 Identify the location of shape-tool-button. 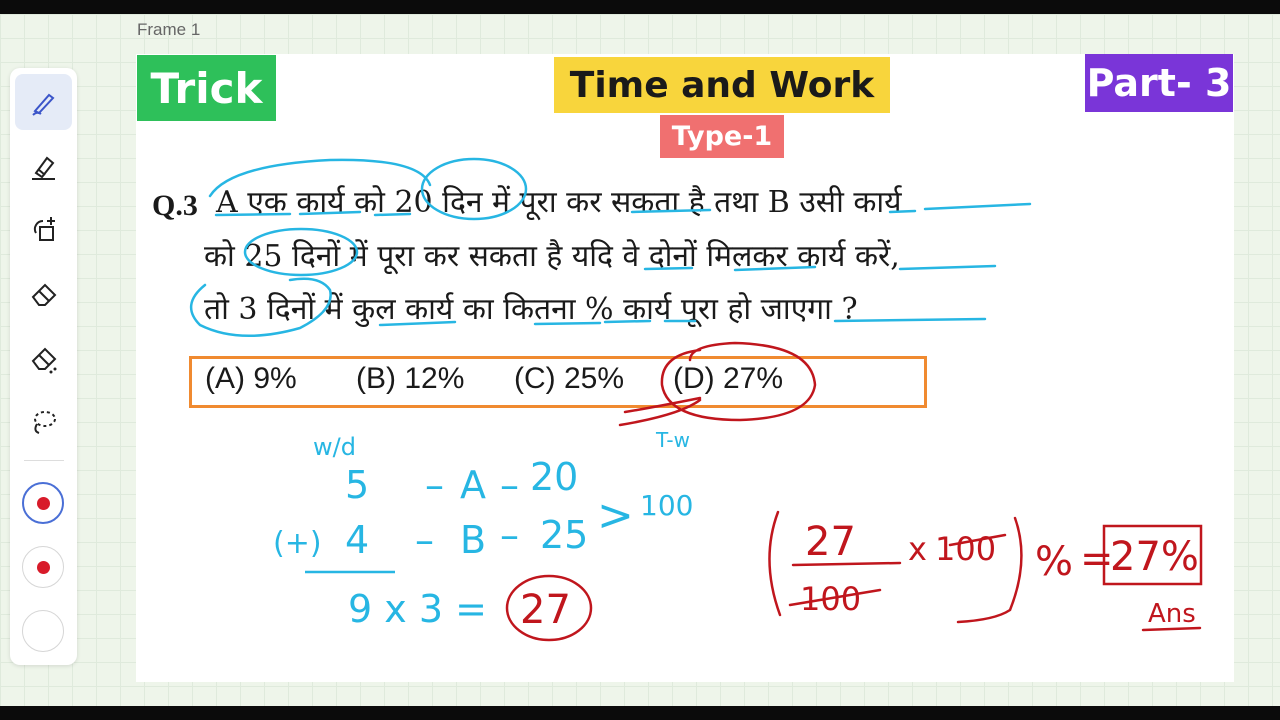
(43, 230).